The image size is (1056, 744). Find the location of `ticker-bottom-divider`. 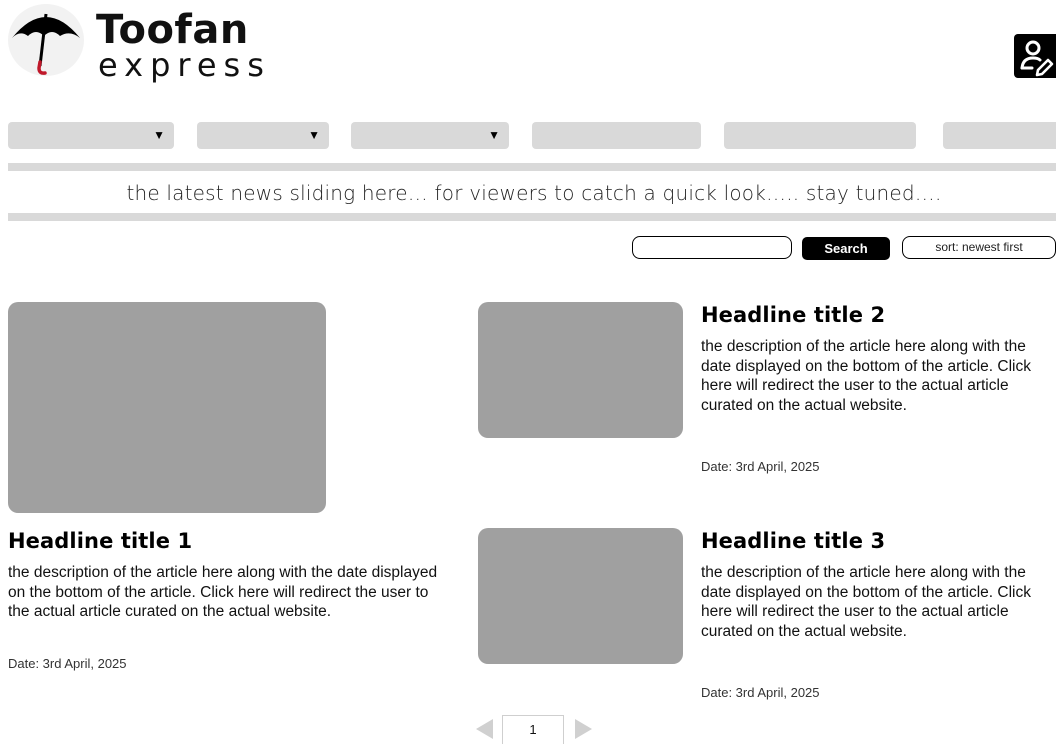

ticker-bottom-divider is located at coordinates (532, 217).